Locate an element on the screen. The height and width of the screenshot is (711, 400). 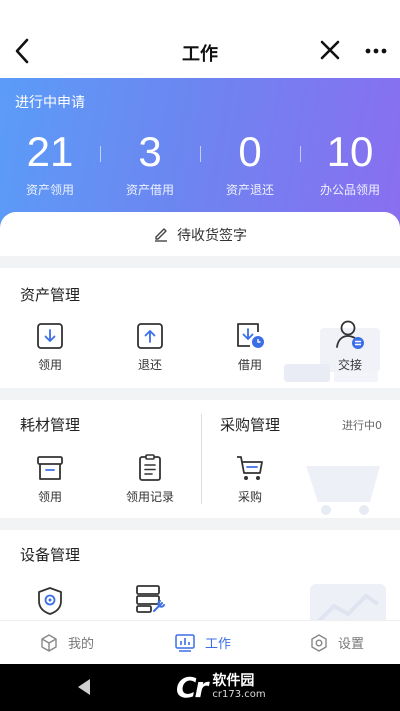
user-exchange-icon is located at coordinates (350, 334).